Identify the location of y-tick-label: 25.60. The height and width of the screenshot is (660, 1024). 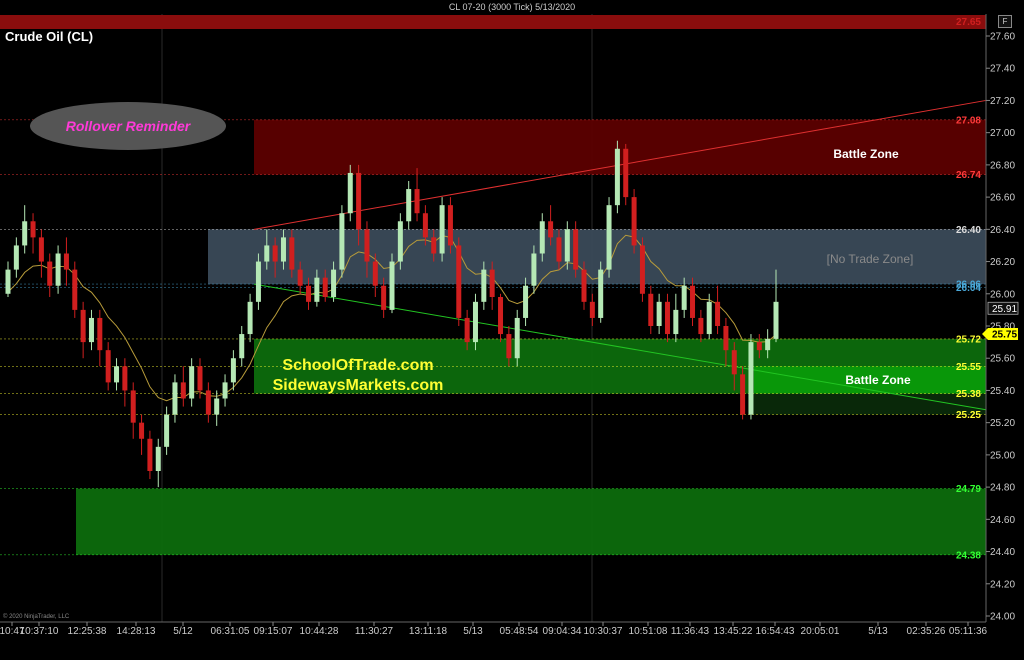
(1002, 359).